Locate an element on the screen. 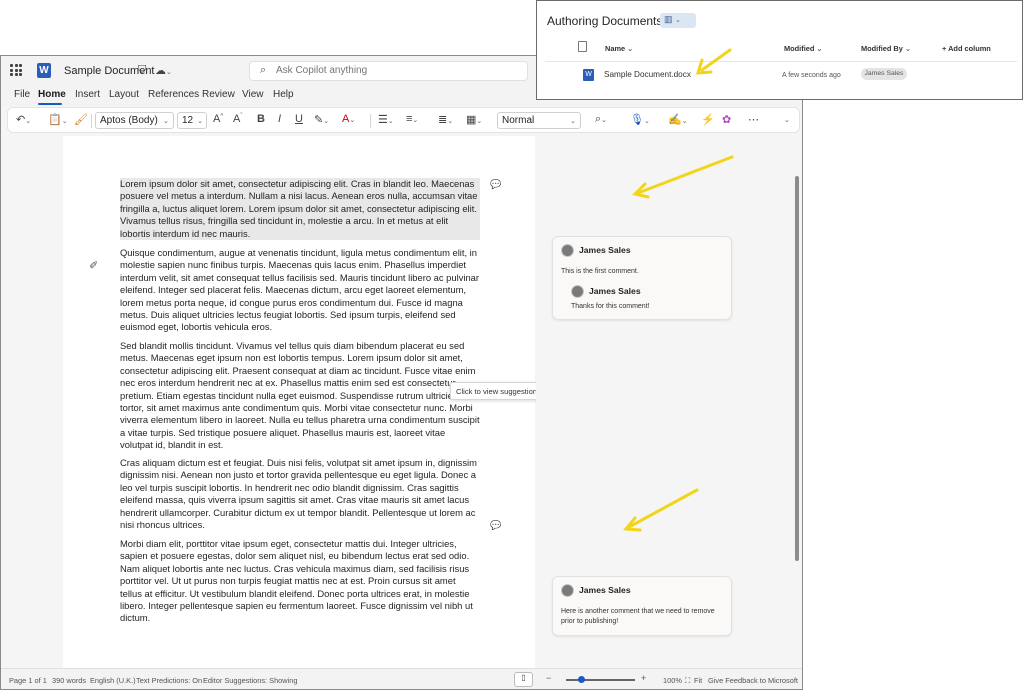 The width and height of the screenshot is (1024, 690). font-color-icon: A⌄ is located at coordinates (348, 119).